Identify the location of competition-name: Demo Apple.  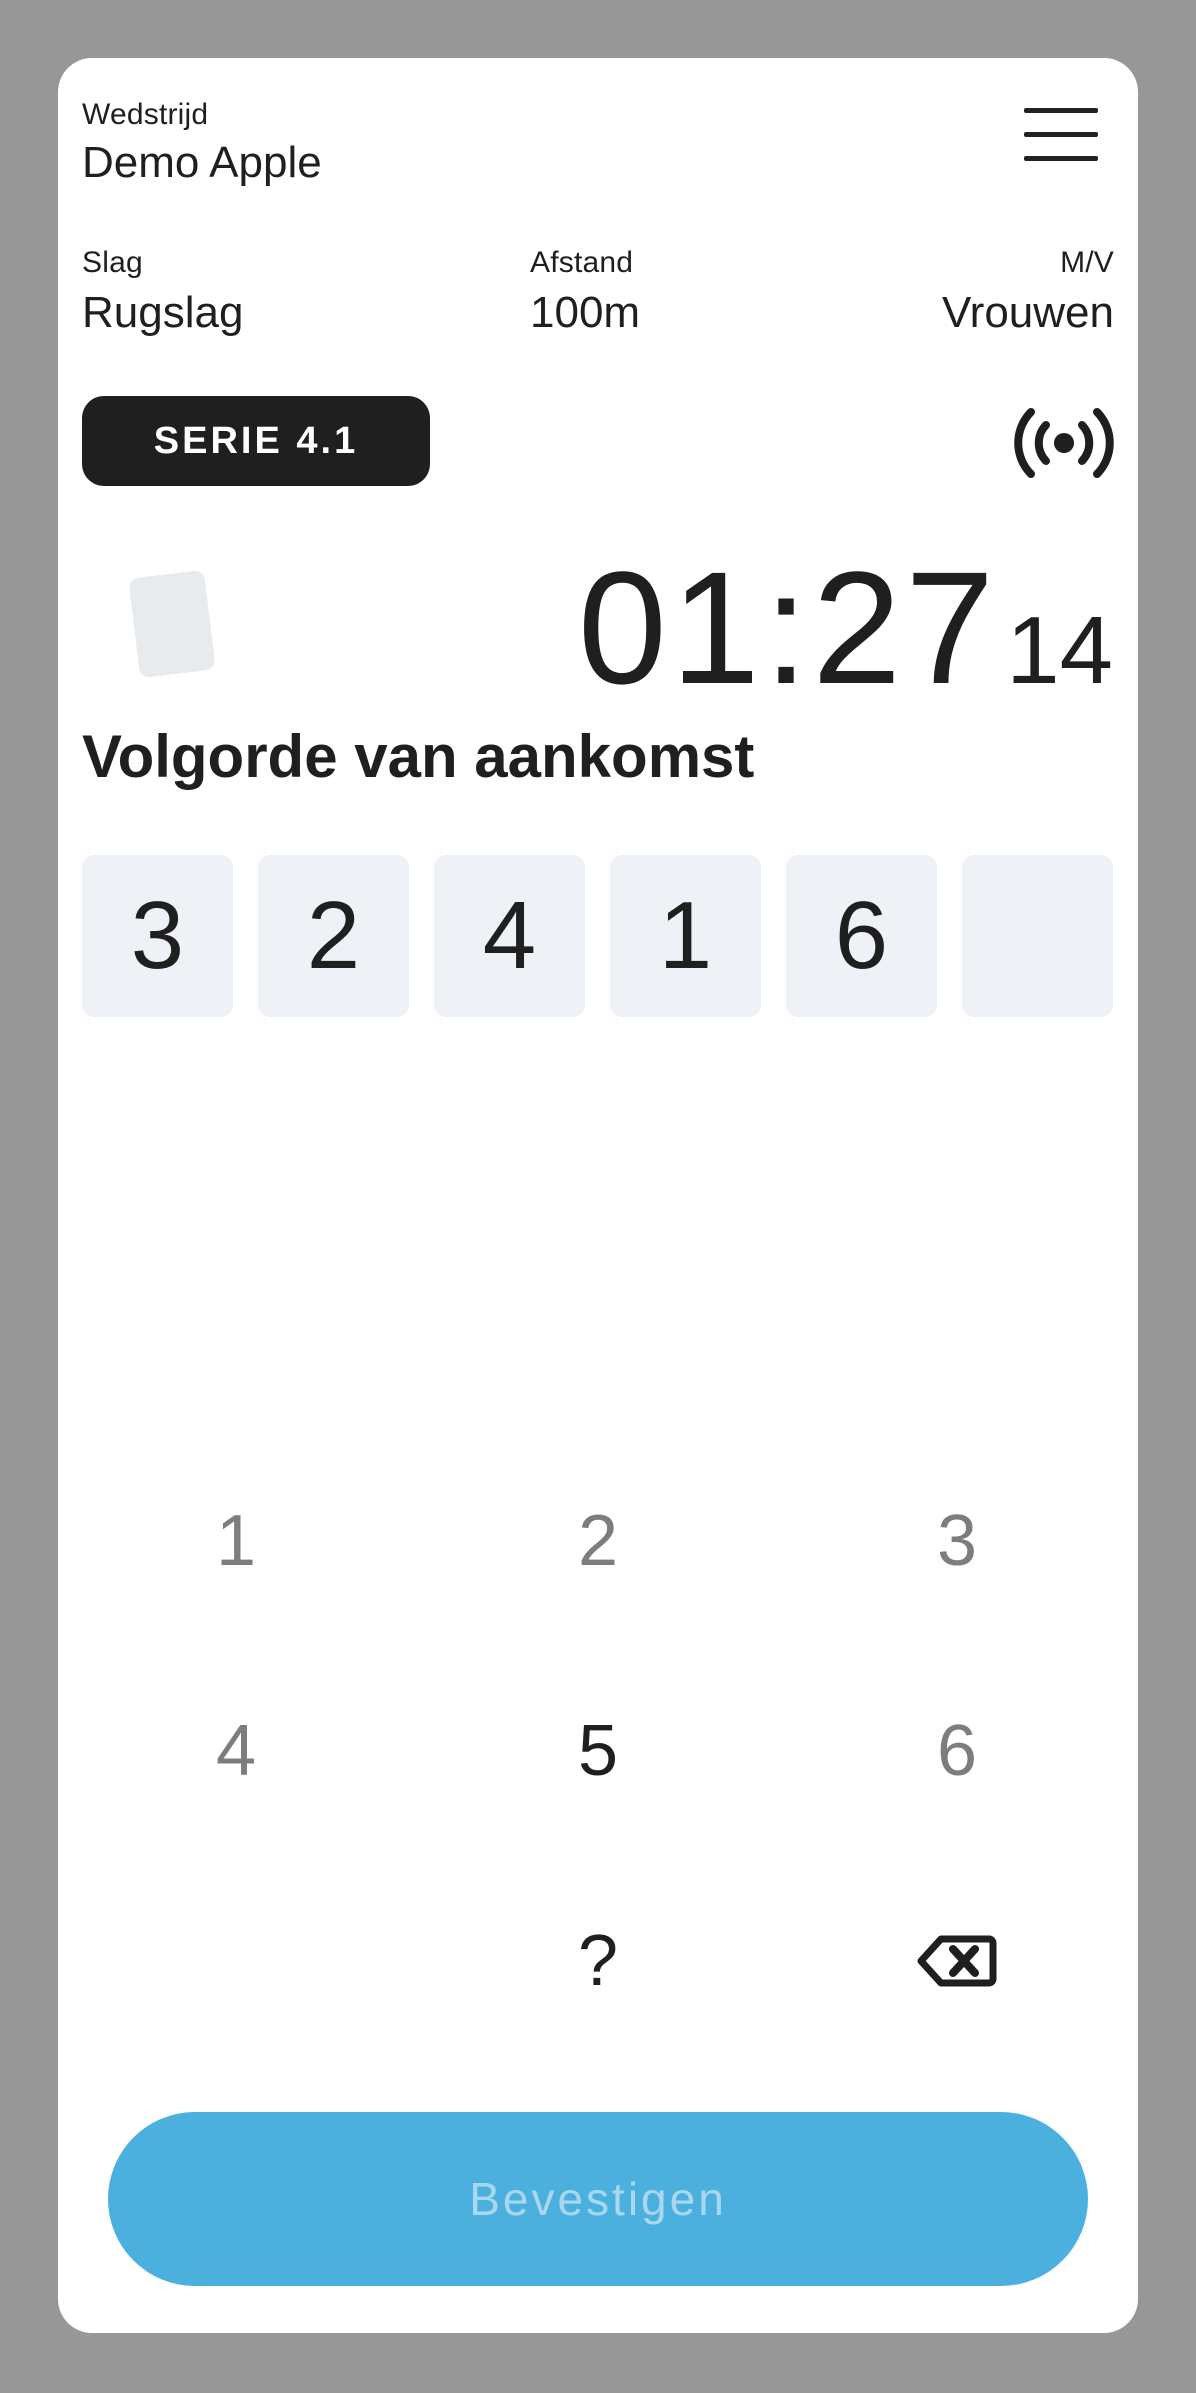
(202, 162).